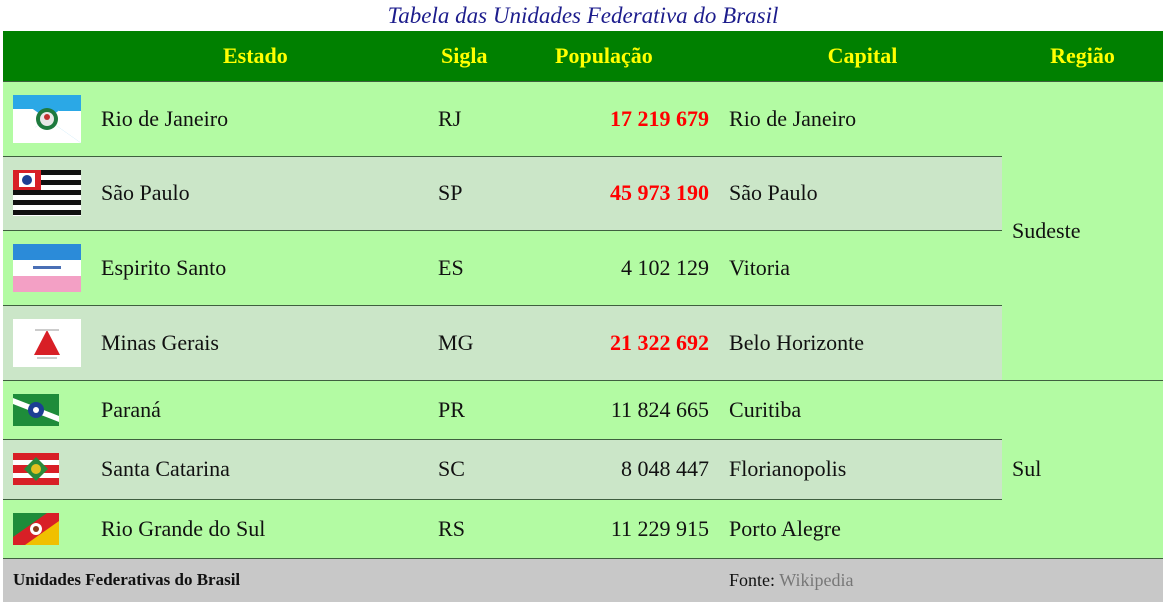 The image size is (1166, 605). What do you see at coordinates (626, 468) in the screenshot?
I see `populacao-cell: 8 048 447` at bounding box center [626, 468].